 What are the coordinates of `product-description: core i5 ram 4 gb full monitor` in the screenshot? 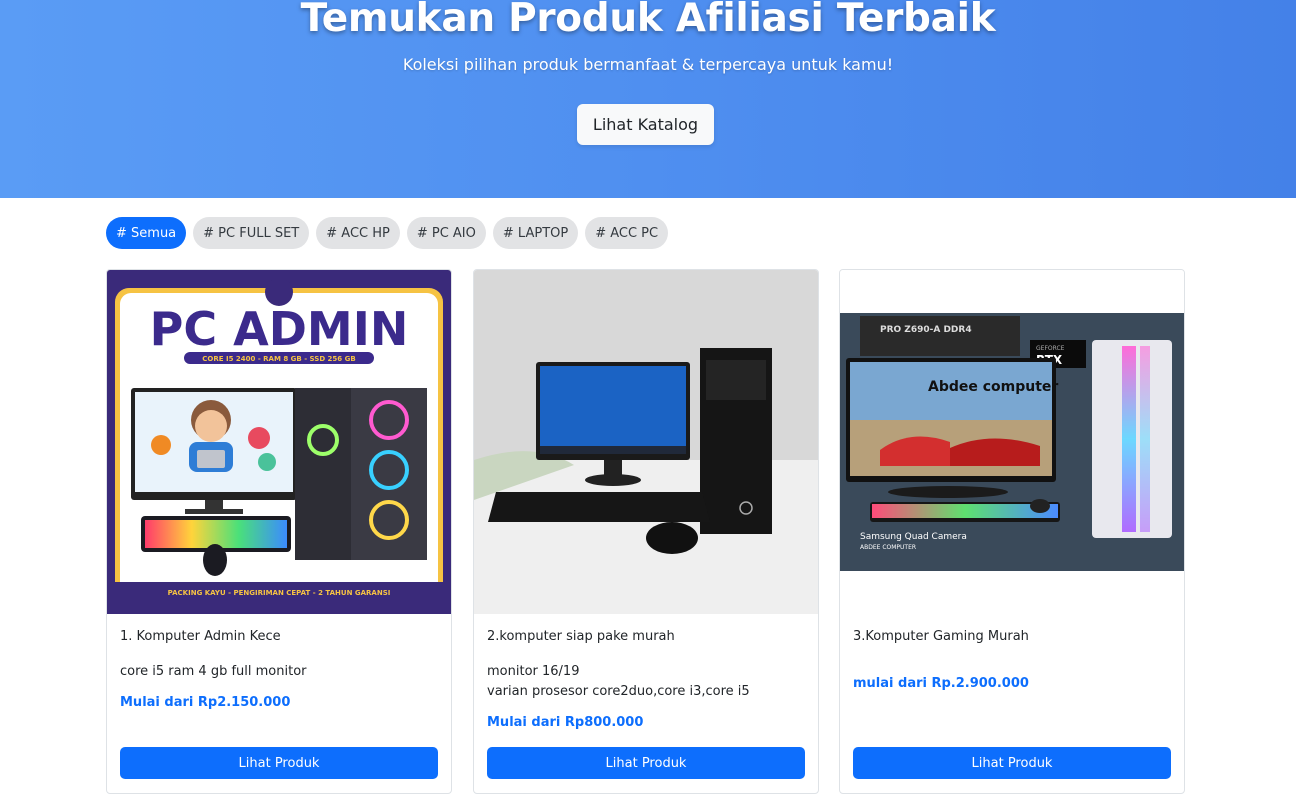 It's located at (213, 671).